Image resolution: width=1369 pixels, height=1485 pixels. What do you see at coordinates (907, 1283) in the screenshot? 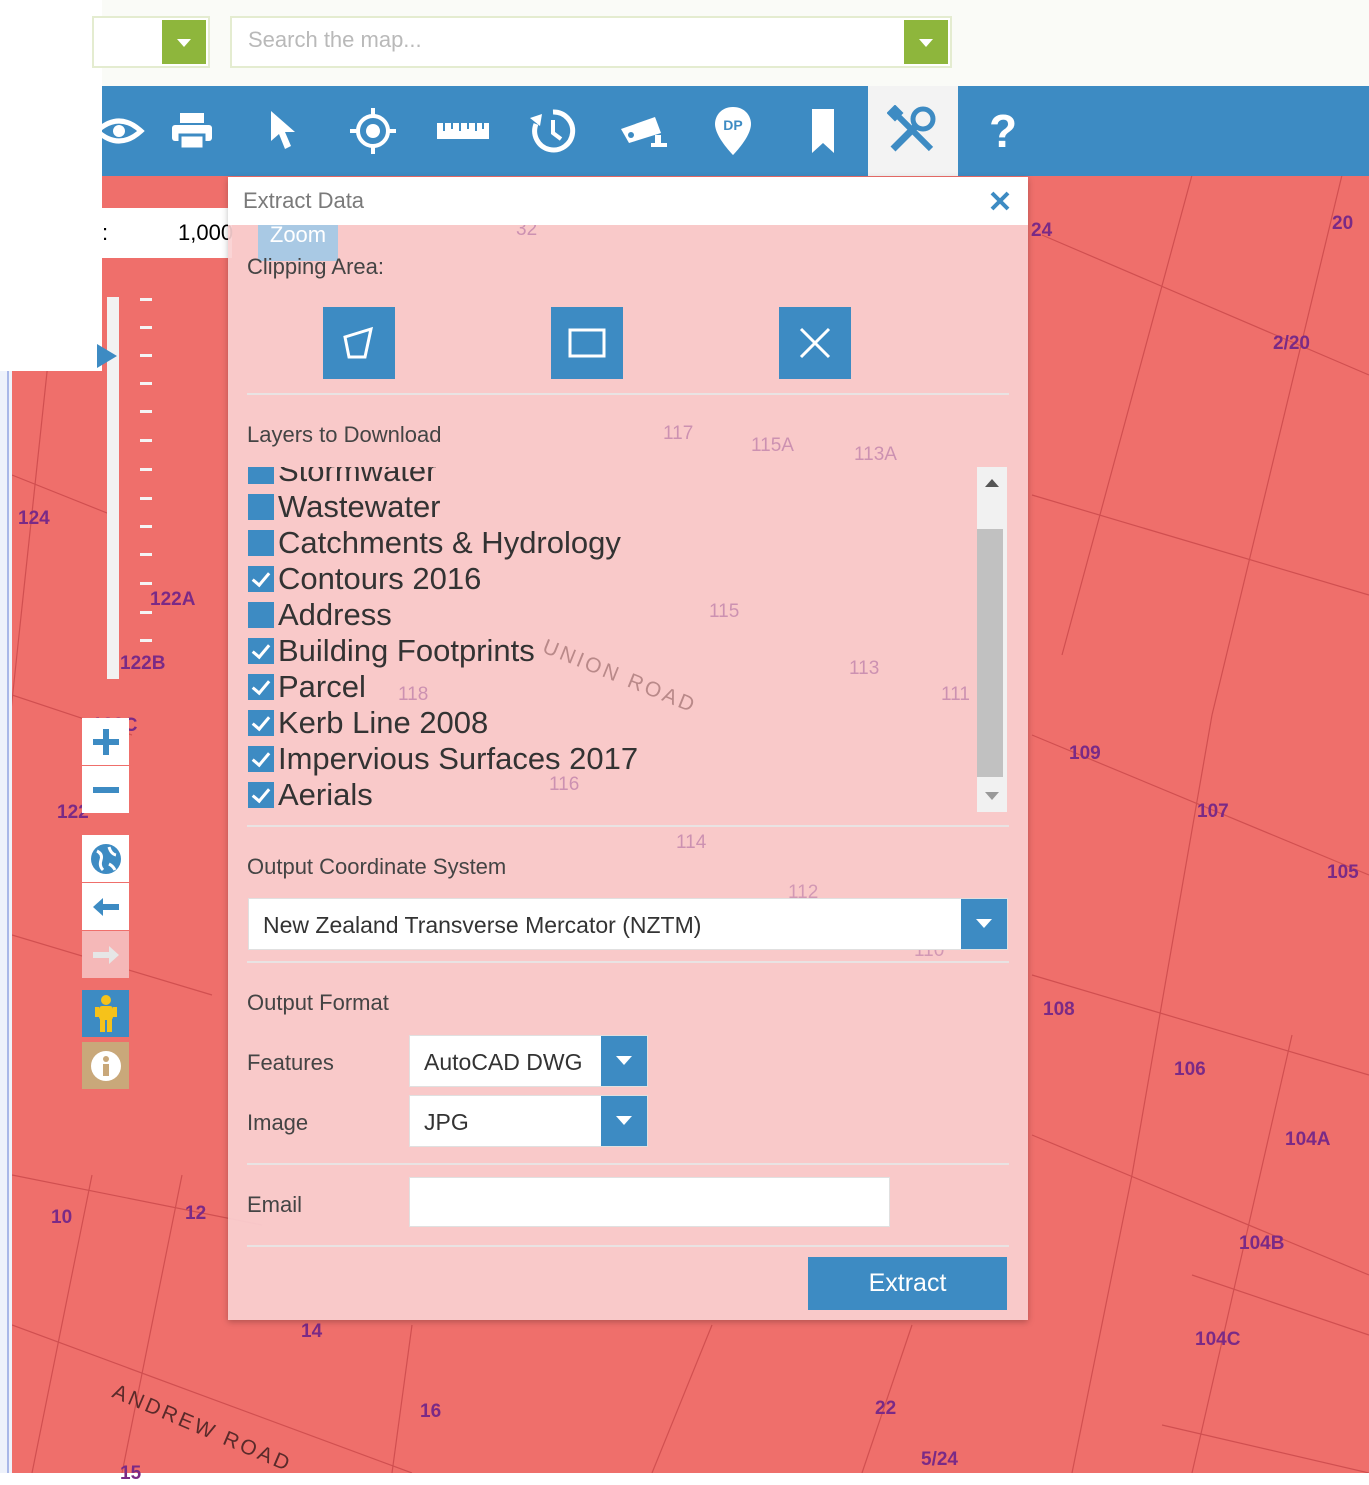
I see `extract-button: Extract` at bounding box center [907, 1283].